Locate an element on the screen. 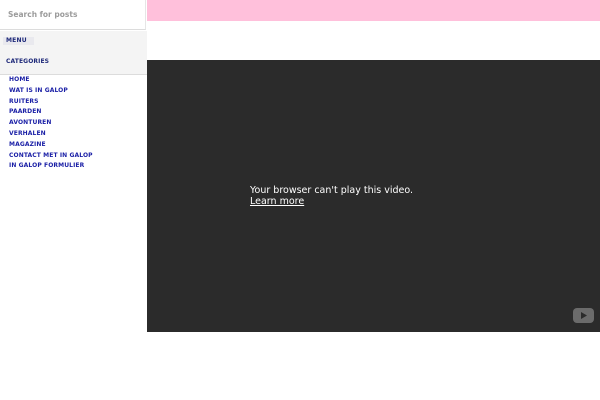  search-input is located at coordinates (72, 14).